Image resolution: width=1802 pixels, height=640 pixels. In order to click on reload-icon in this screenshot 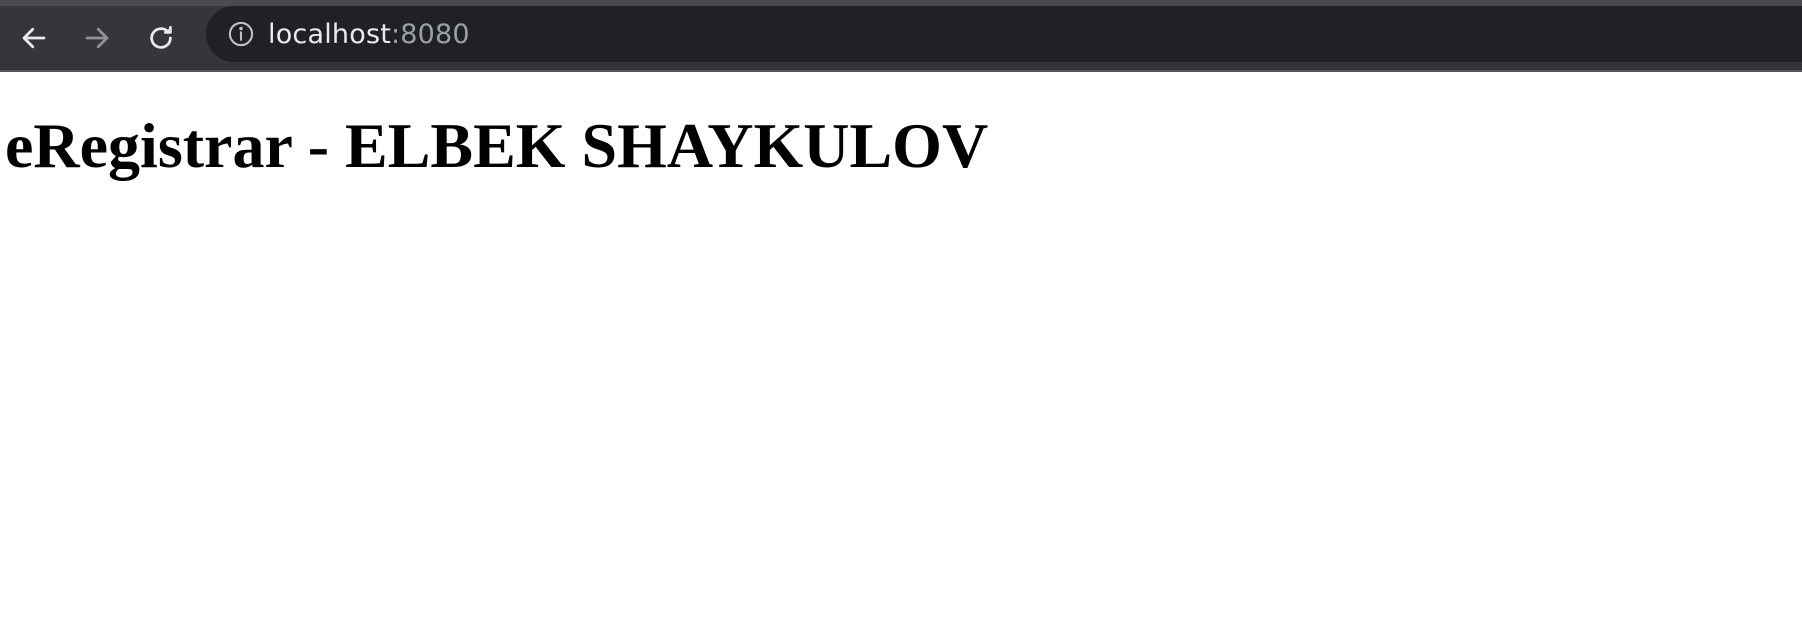, I will do `click(161, 40)`.